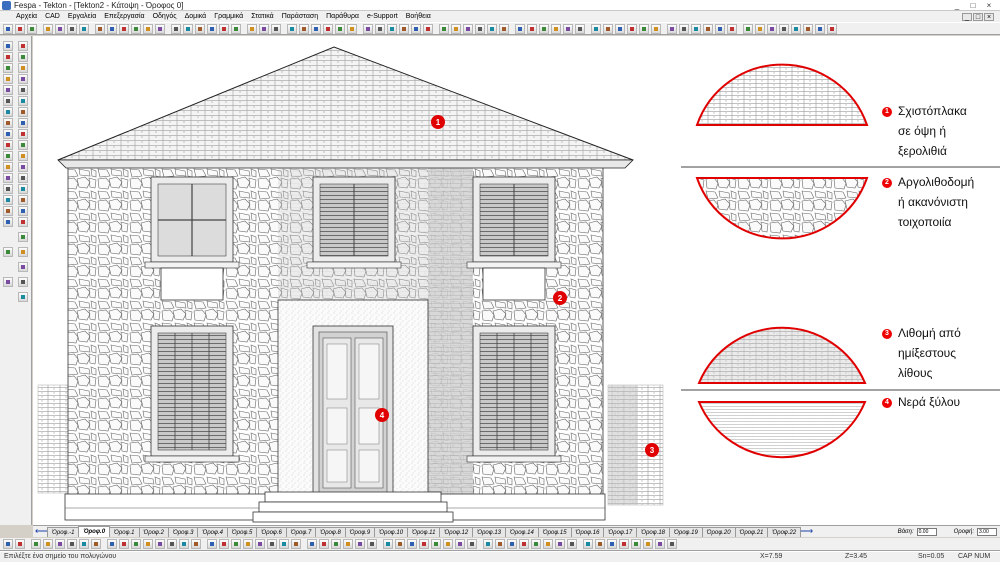 The width and height of the screenshot is (1000, 562). What do you see at coordinates (300, 16) in the screenshot?
I see `menu-view: Παράσταση` at bounding box center [300, 16].